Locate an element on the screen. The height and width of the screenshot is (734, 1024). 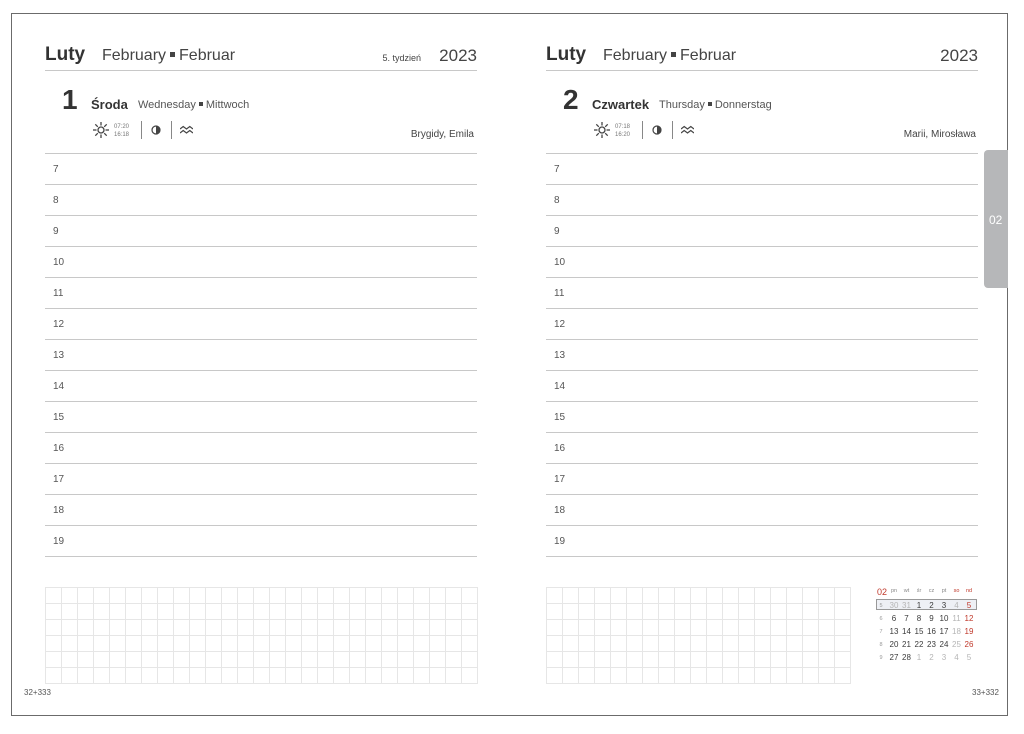
divider is located at coordinates (672, 130).